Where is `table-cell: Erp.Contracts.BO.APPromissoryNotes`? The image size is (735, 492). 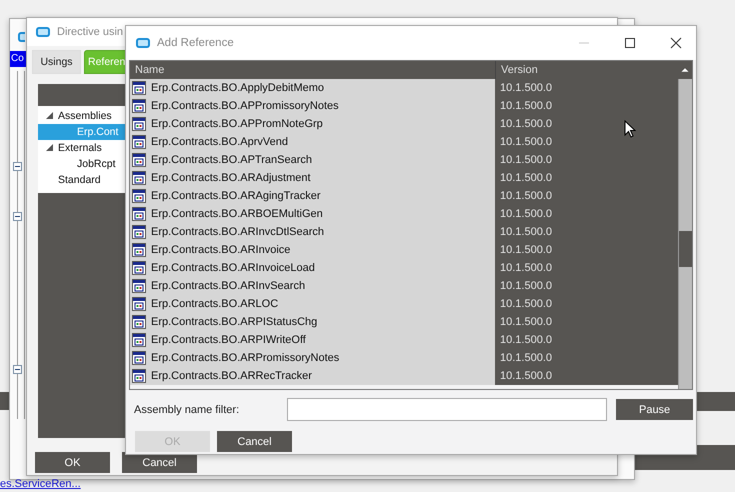
table-cell: Erp.Contracts.BO.APPromissoryNotes is located at coordinates (312, 106).